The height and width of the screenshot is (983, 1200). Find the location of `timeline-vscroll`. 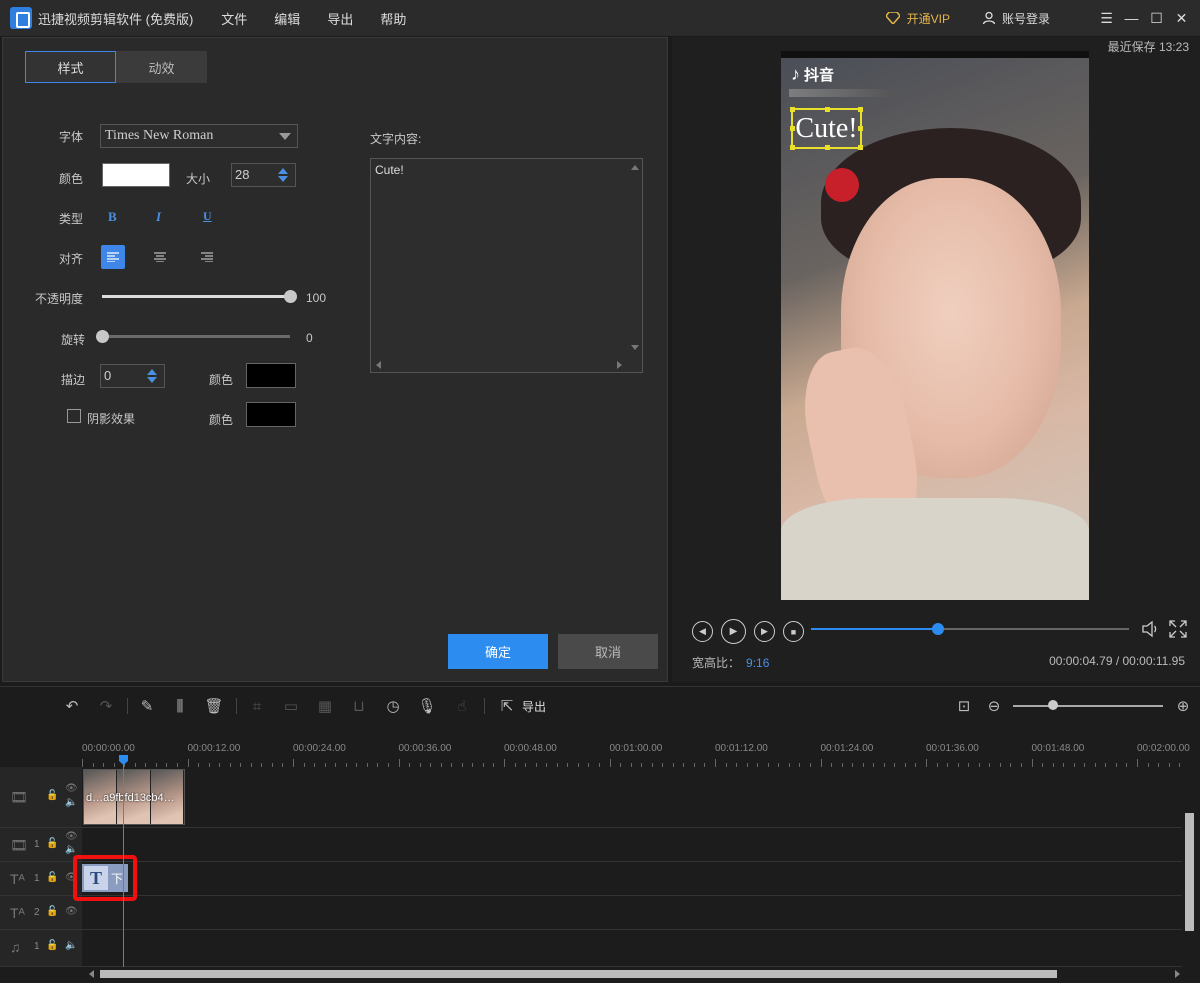

timeline-vscroll is located at coordinates (1190, 867).